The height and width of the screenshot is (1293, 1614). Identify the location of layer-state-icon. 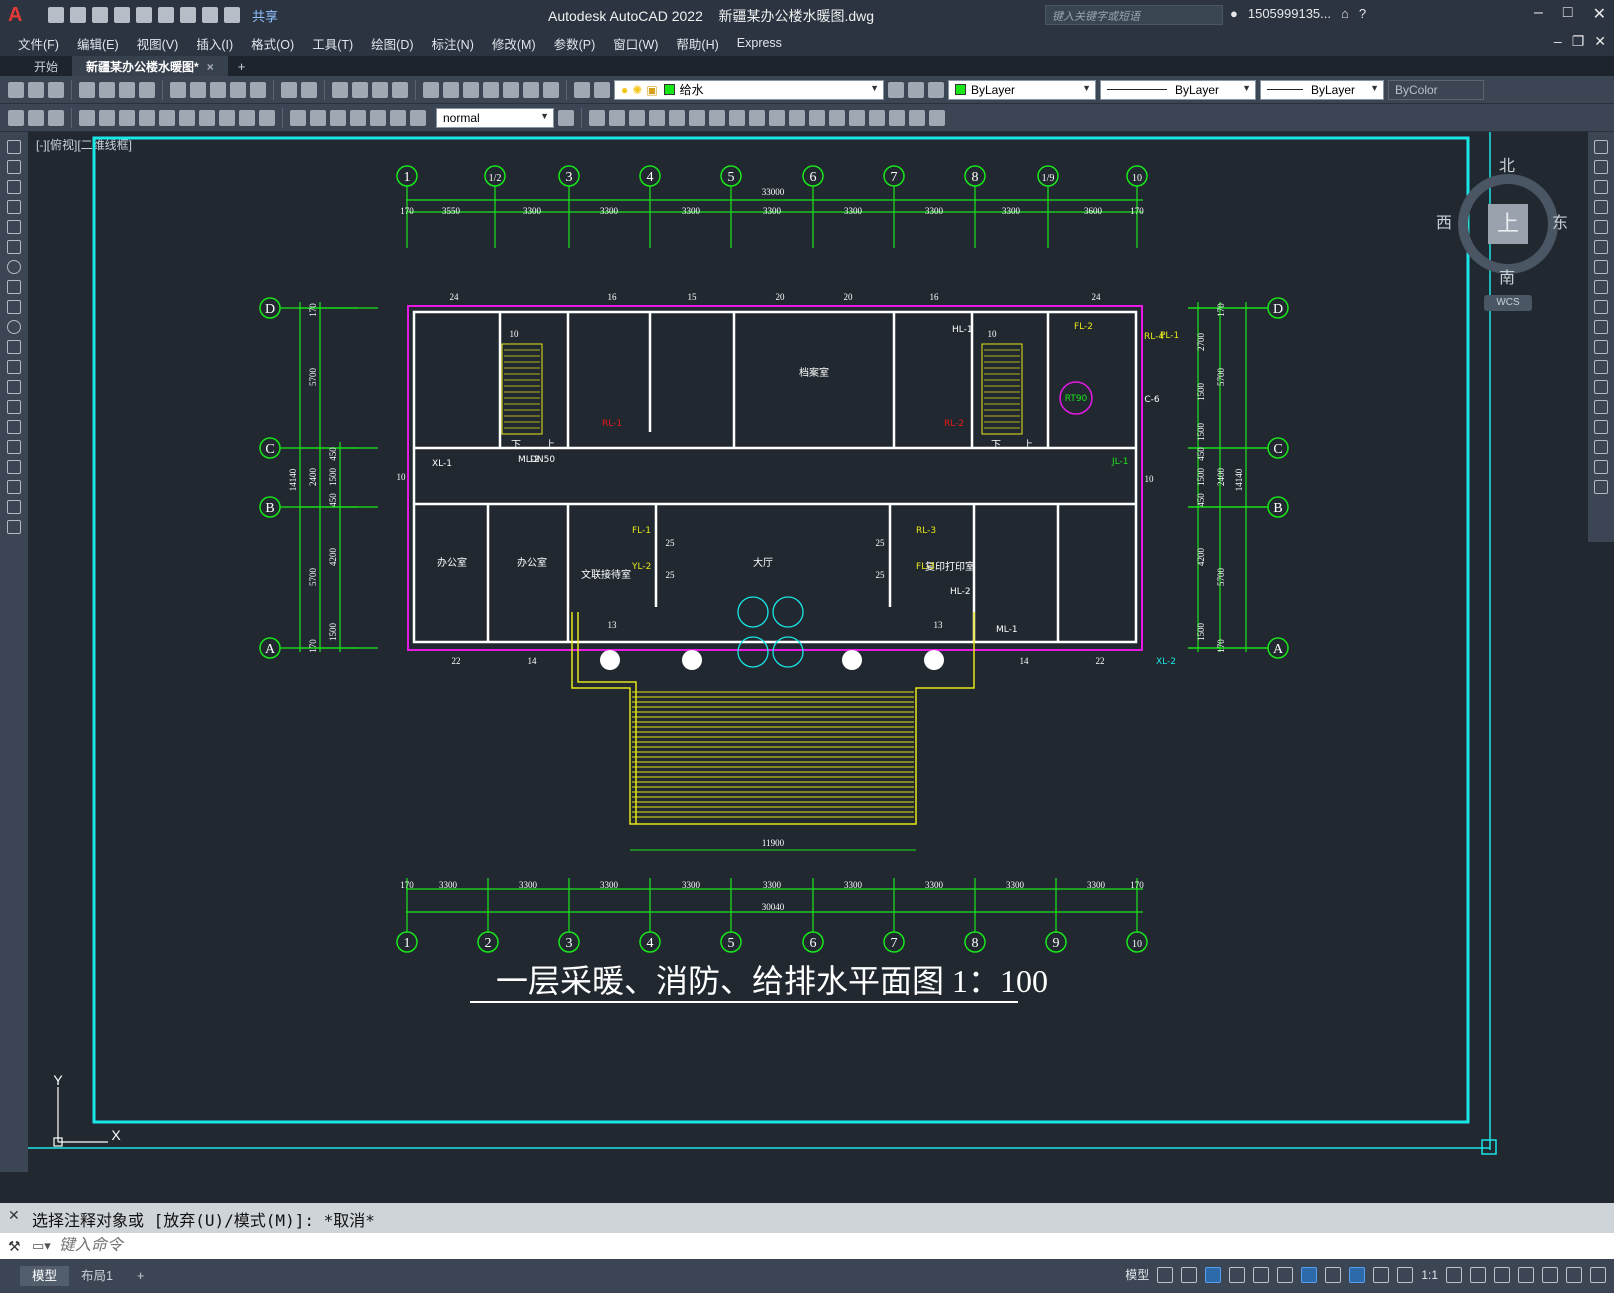
(602, 89).